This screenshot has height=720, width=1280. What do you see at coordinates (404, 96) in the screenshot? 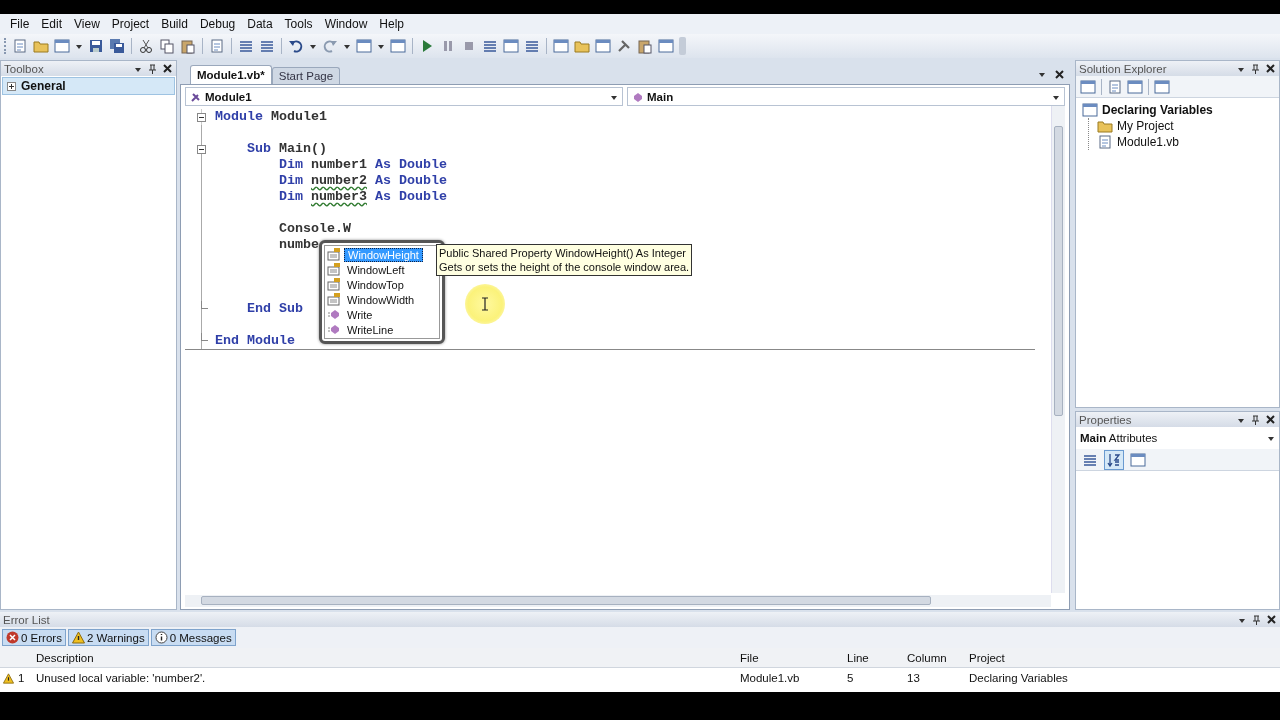
I see `dropdown-field: Module1` at bounding box center [404, 96].